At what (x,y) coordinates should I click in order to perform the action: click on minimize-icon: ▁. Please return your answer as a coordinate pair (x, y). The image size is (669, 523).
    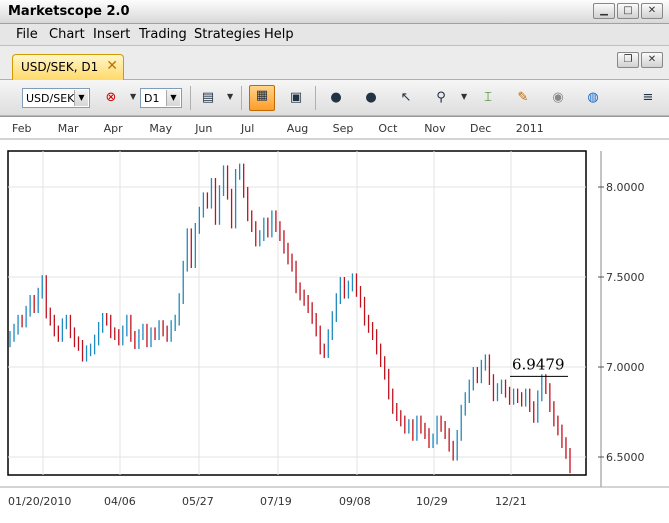
    Looking at the image, I should click on (604, 11).